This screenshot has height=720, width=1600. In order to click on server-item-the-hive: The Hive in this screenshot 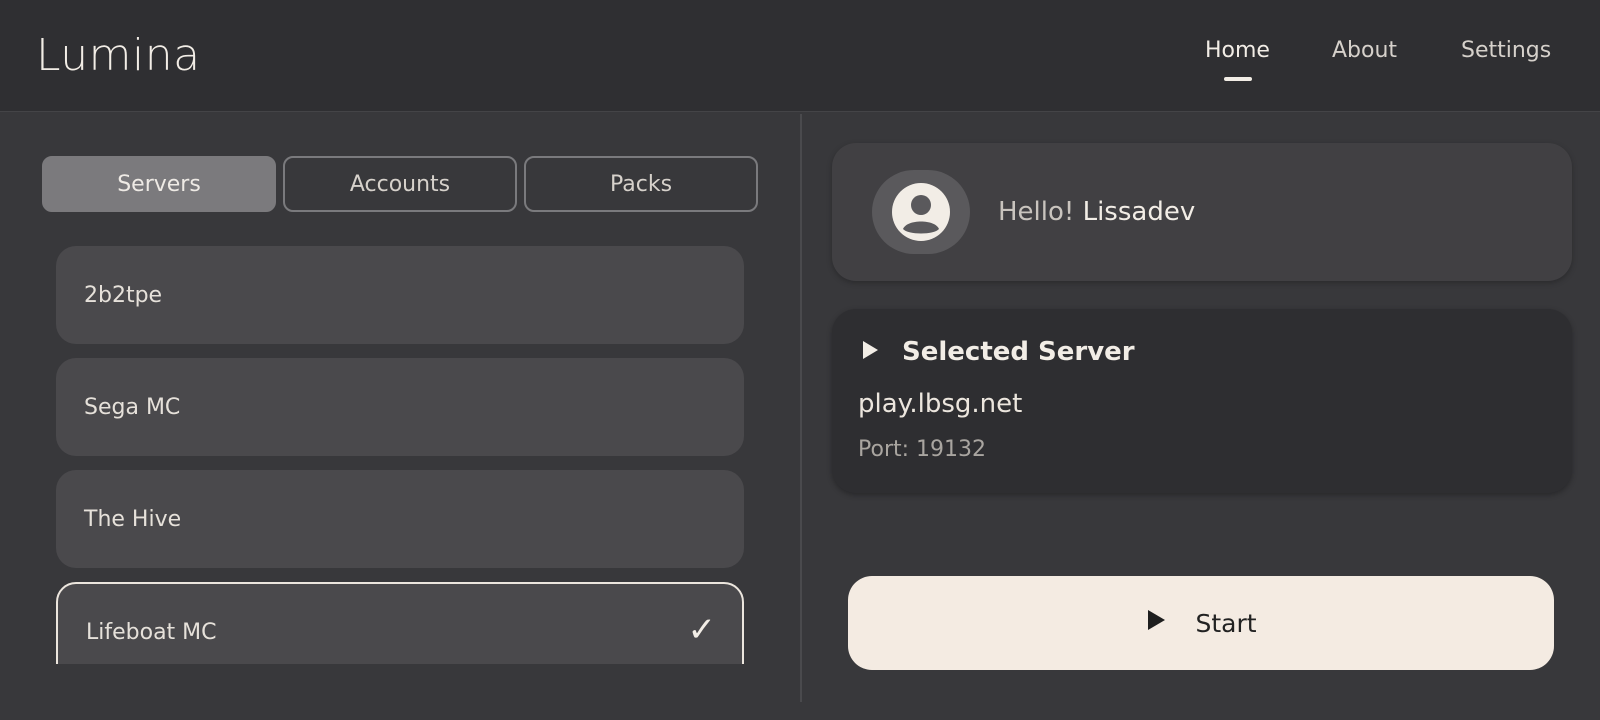, I will do `click(400, 519)`.